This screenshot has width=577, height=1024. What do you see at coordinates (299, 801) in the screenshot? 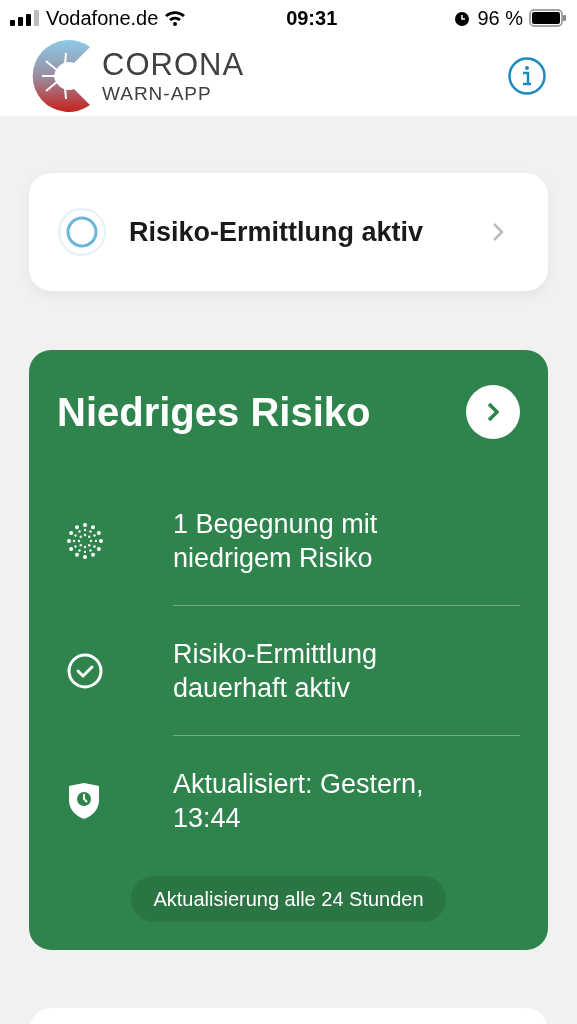
I see `risk-detail-text: Aktualisiert: Gestern, 13:44` at bounding box center [299, 801].